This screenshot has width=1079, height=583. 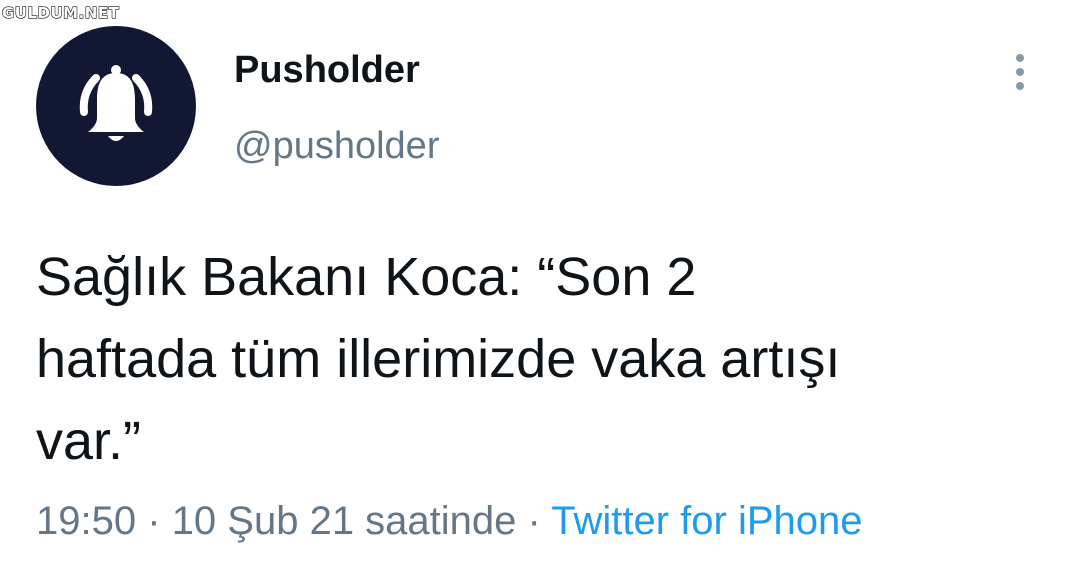 I want to click on bell-icon, so click(x=116, y=103).